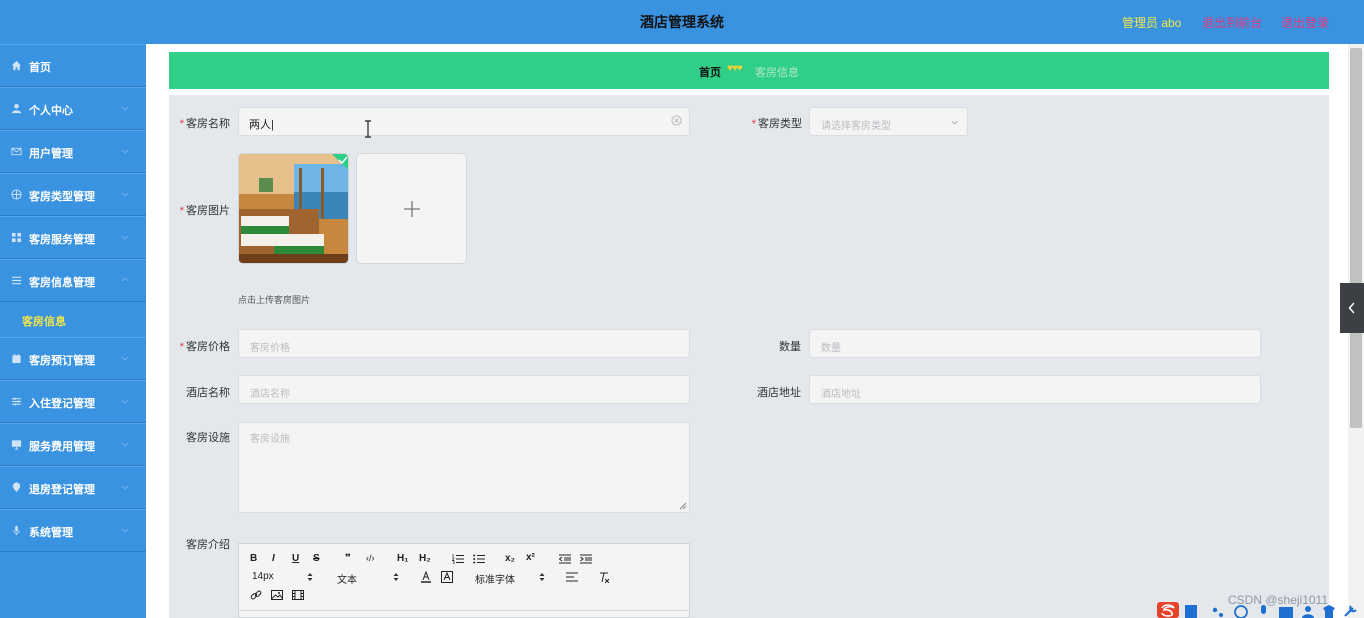  Describe the element at coordinates (1305, 22) in the screenshot. I see `logout-link: 退出登录` at that location.